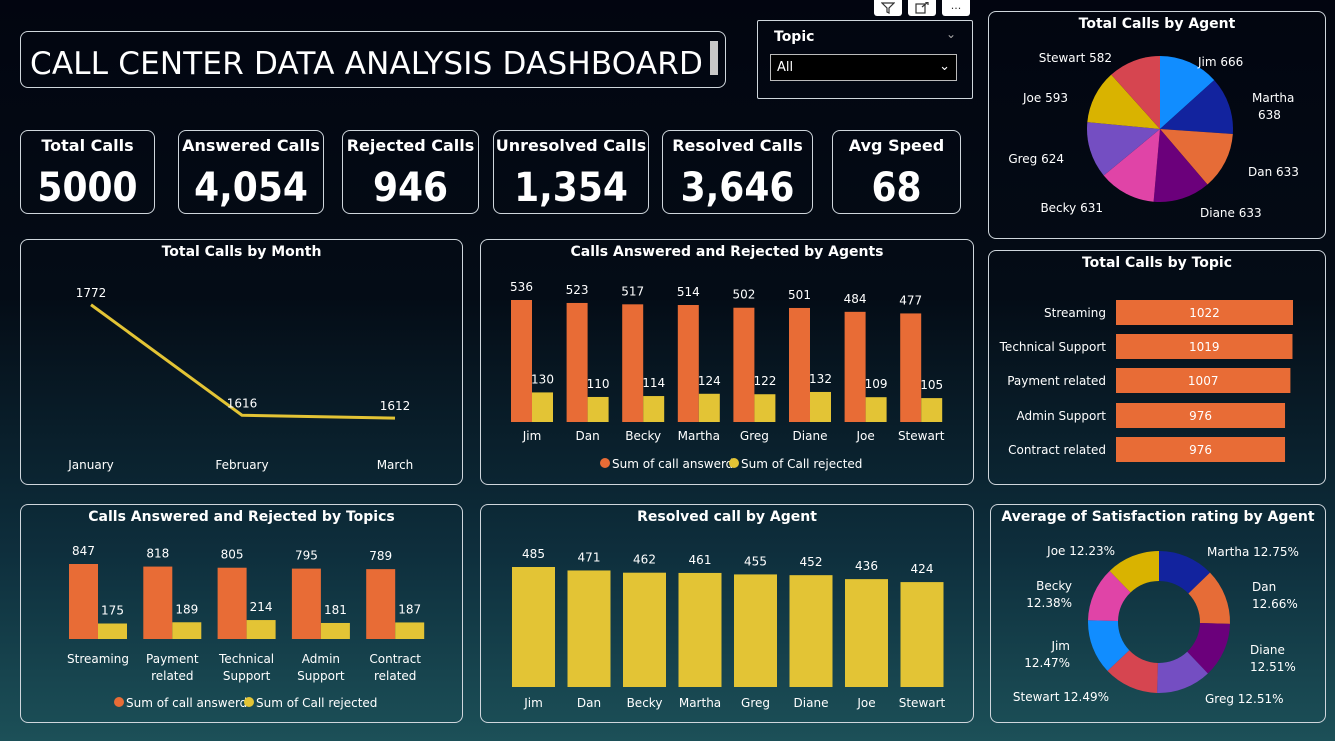 Image resolution: width=1335 pixels, height=741 pixels. What do you see at coordinates (755, 561) in the screenshot?
I see `data-label: 455` at bounding box center [755, 561].